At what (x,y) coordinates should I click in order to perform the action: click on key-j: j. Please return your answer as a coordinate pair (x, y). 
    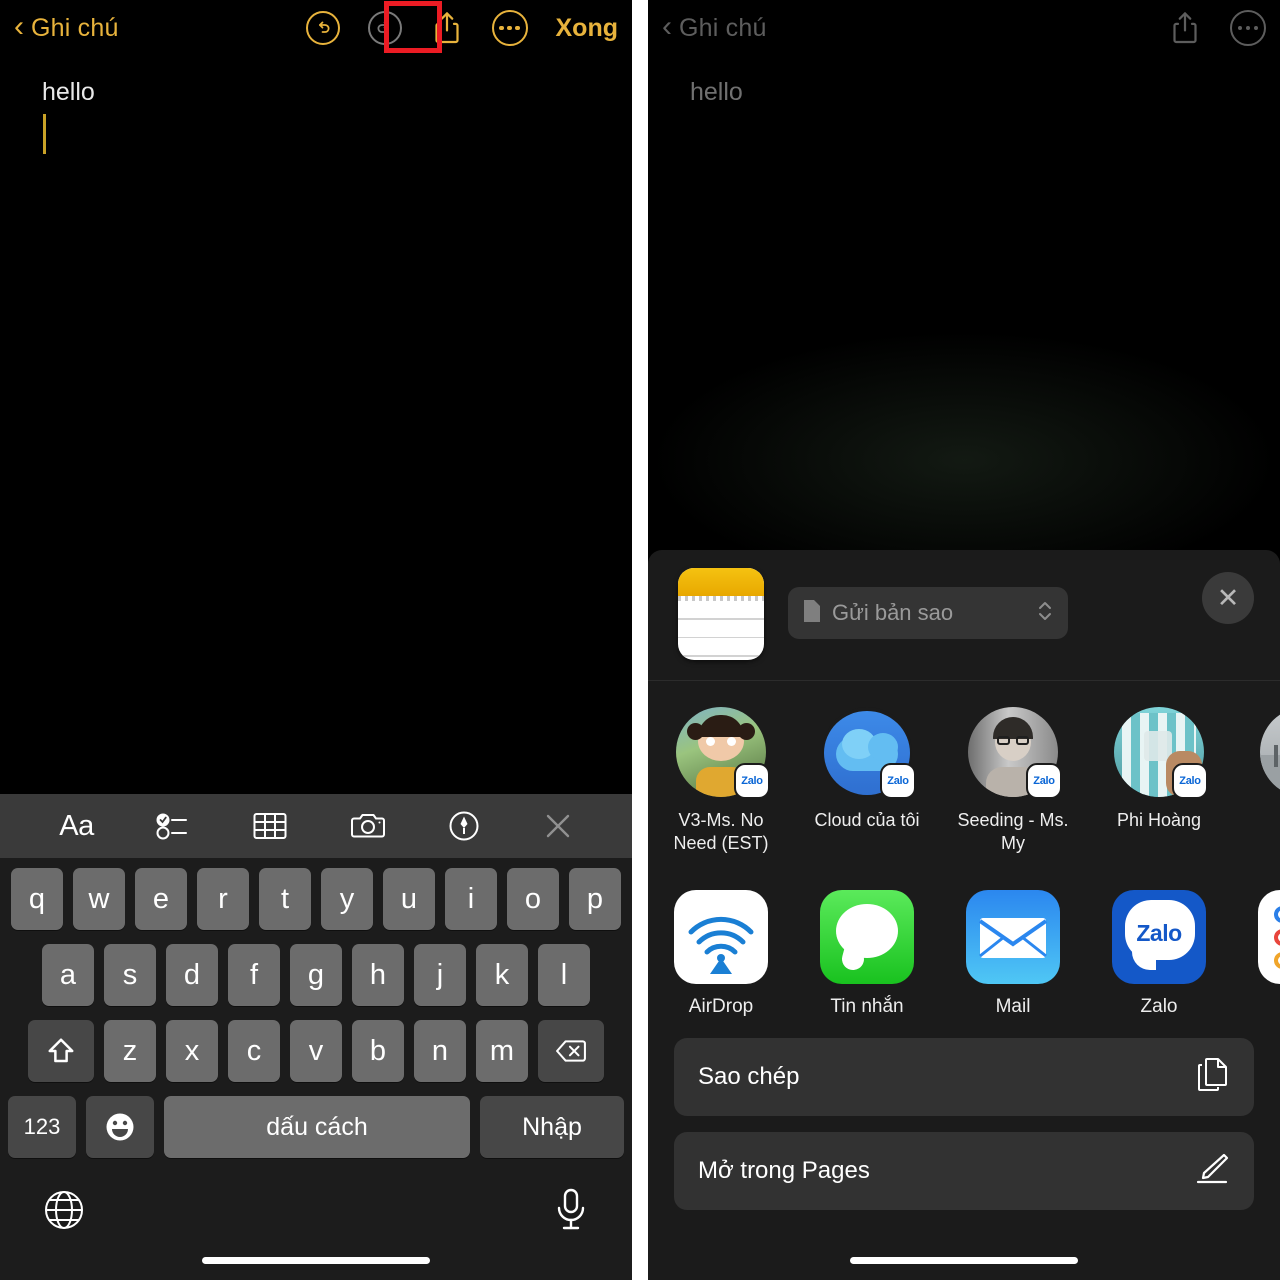
    Looking at the image, I should click on (440, 975).